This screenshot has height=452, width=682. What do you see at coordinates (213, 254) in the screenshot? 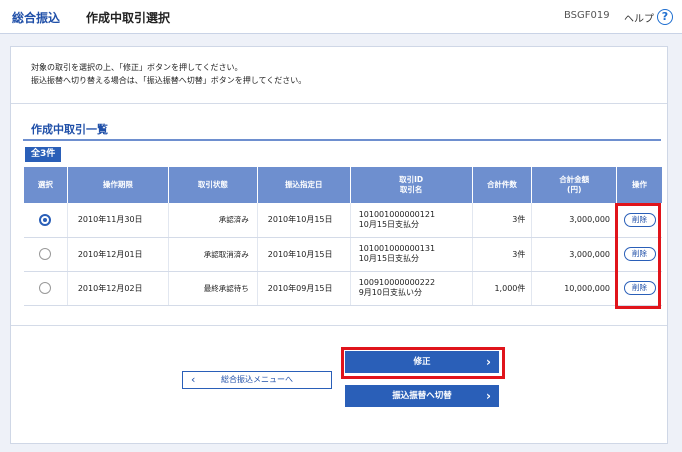
I see `status-cell: 承認取消済み` at bounding box center [213, 254].